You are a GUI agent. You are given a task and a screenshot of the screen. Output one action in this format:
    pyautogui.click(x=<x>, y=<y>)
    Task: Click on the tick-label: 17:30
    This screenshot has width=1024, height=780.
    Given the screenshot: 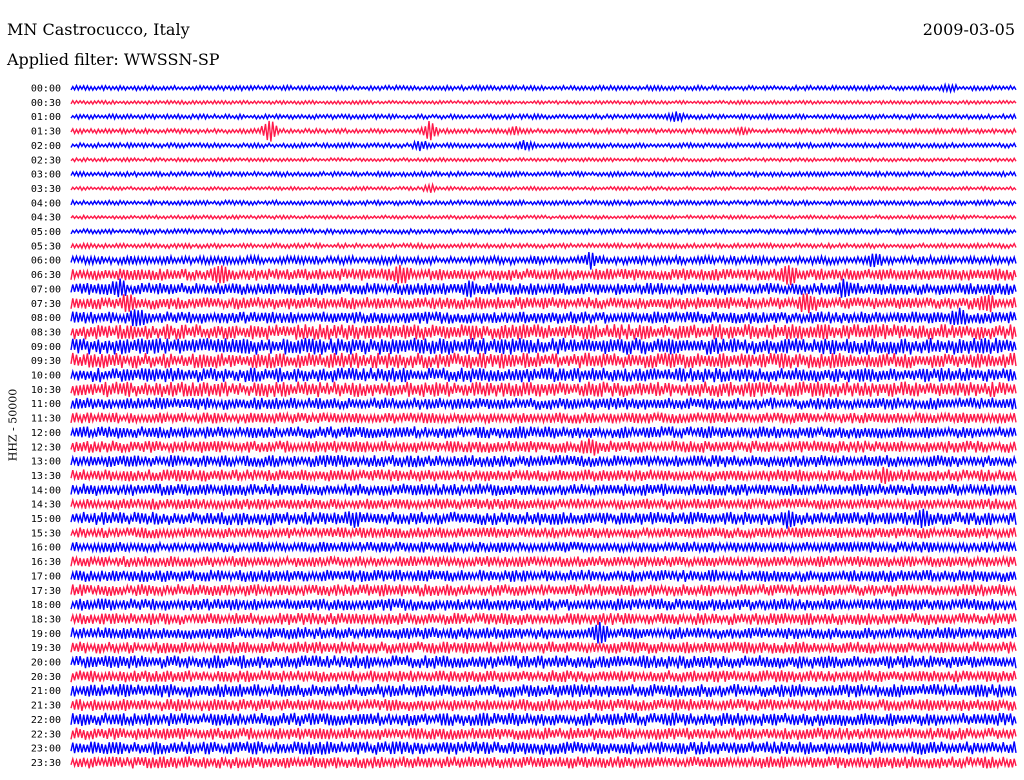 What is the action you would take?
    pyautogui.click(x=46, y=591)
    